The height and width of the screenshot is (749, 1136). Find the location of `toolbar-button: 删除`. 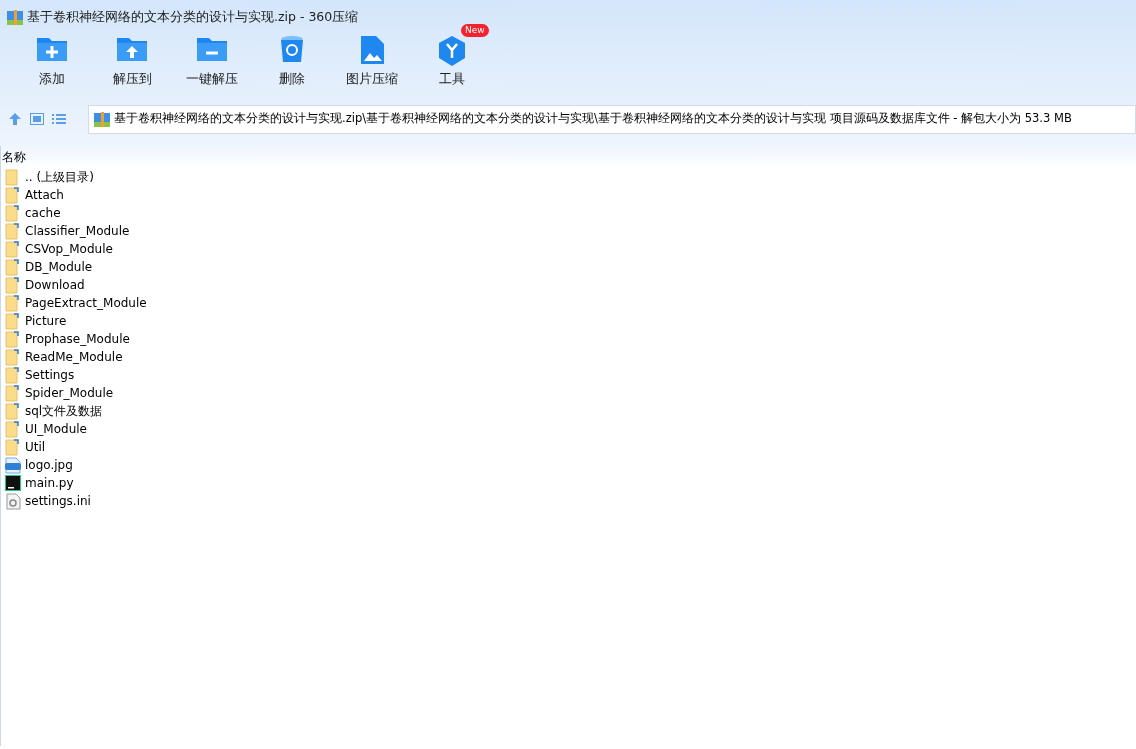

toolbar-button: 删除 is located at coordinates (292, 60).